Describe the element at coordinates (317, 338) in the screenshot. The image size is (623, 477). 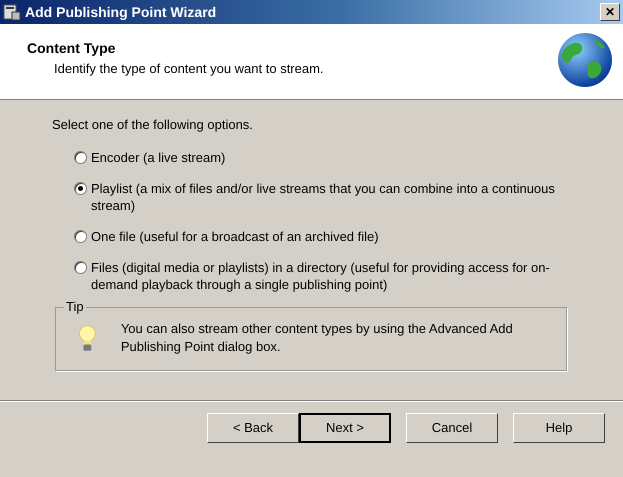
I see `tip-text: You can also stream other content types by using the Advanced Add Publishing Point dialog box.` at that location.